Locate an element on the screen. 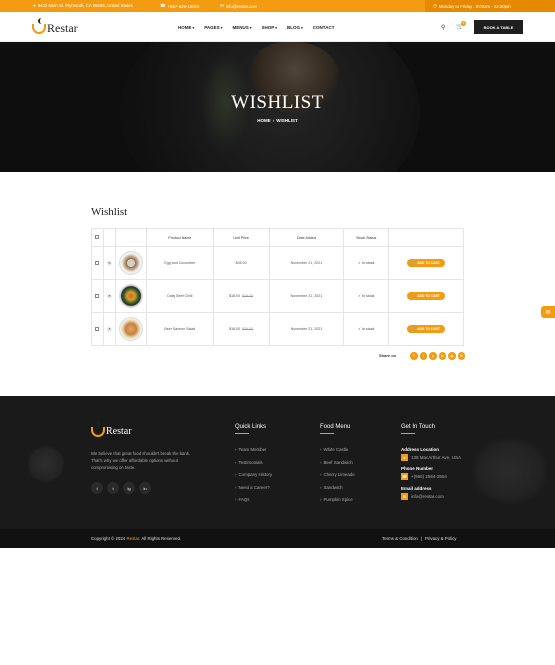 This screenshot has width=555, height=665. envelope-icon: ✉ is located at coordinates (222, 5).